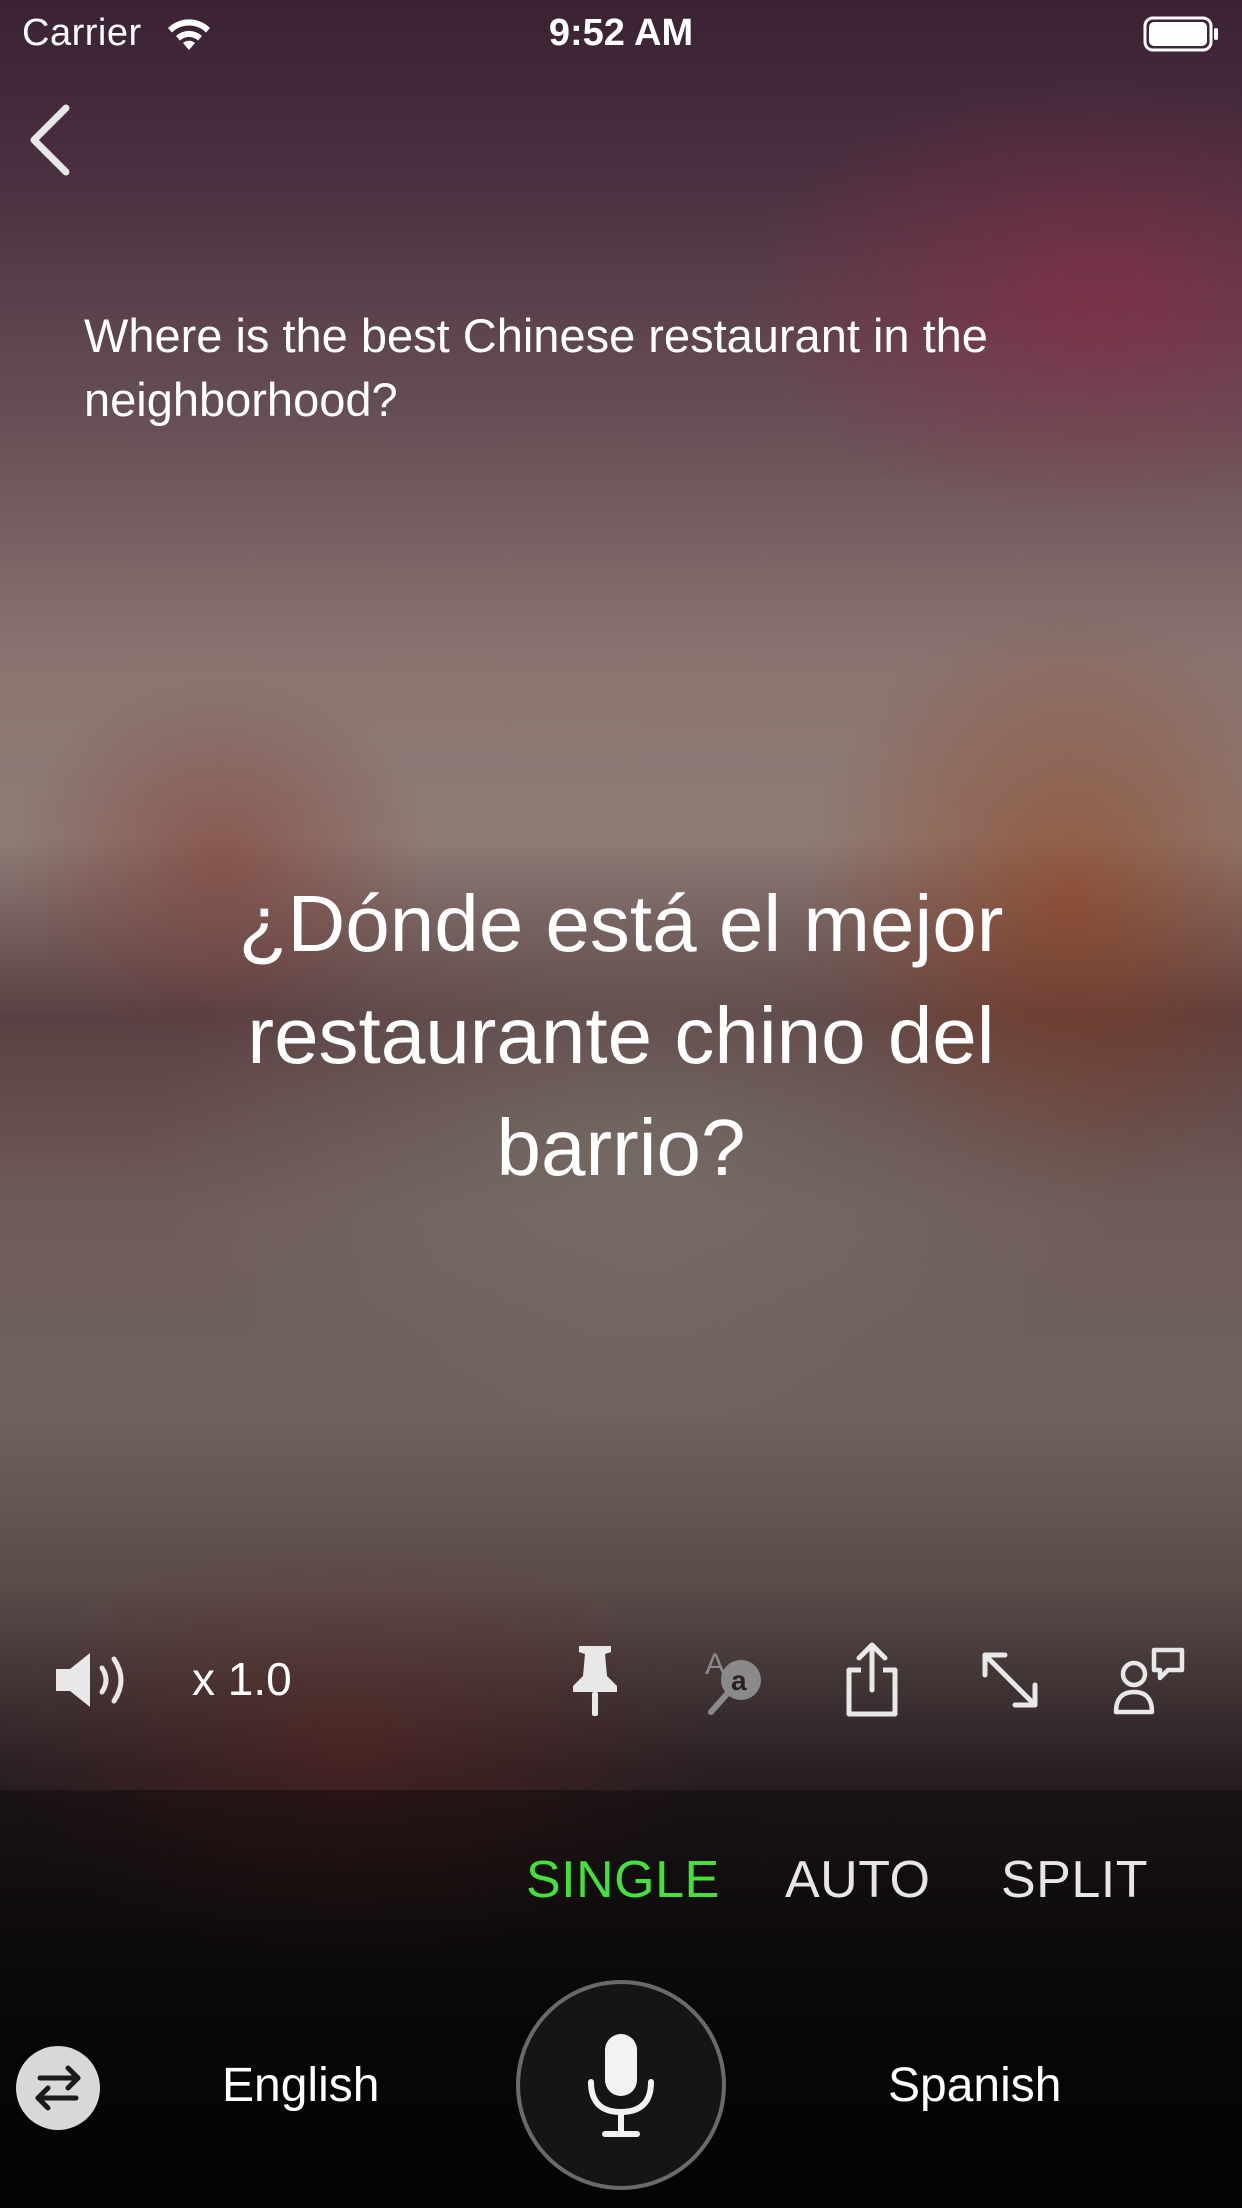 This screenshot has height=2208, width=1242. What do you see at coordinates (242, 1679) in the screenshot?
I see `speed-label: x 1.0` at bounding box center [242, 1679].